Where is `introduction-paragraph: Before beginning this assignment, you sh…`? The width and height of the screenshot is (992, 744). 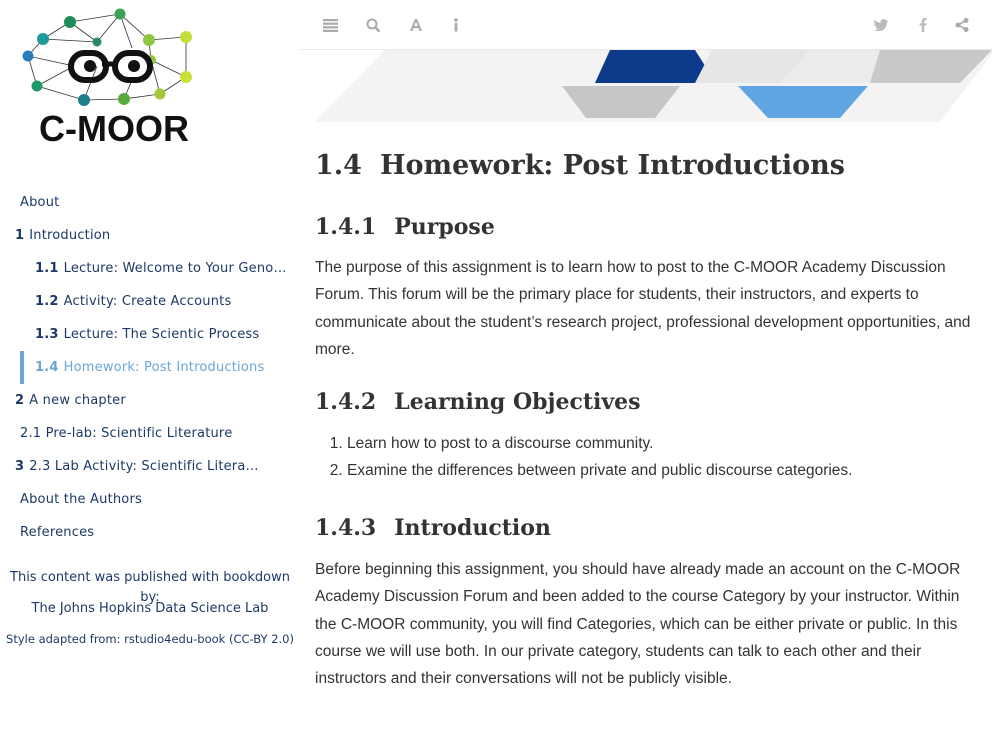
introduction-paragraph: Before beginning this assignment, you sh… is located at coordinates (638, 624).